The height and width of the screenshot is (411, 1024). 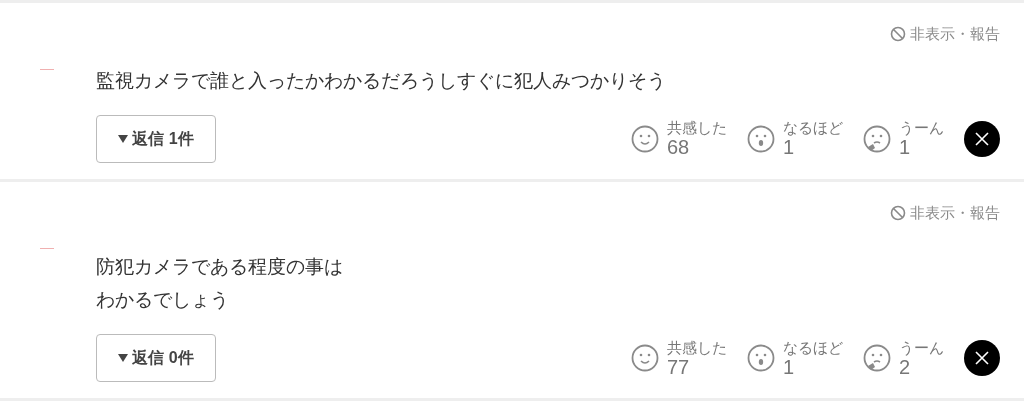 I want to click on reaction-count: 68, so click(x=678, y=147).